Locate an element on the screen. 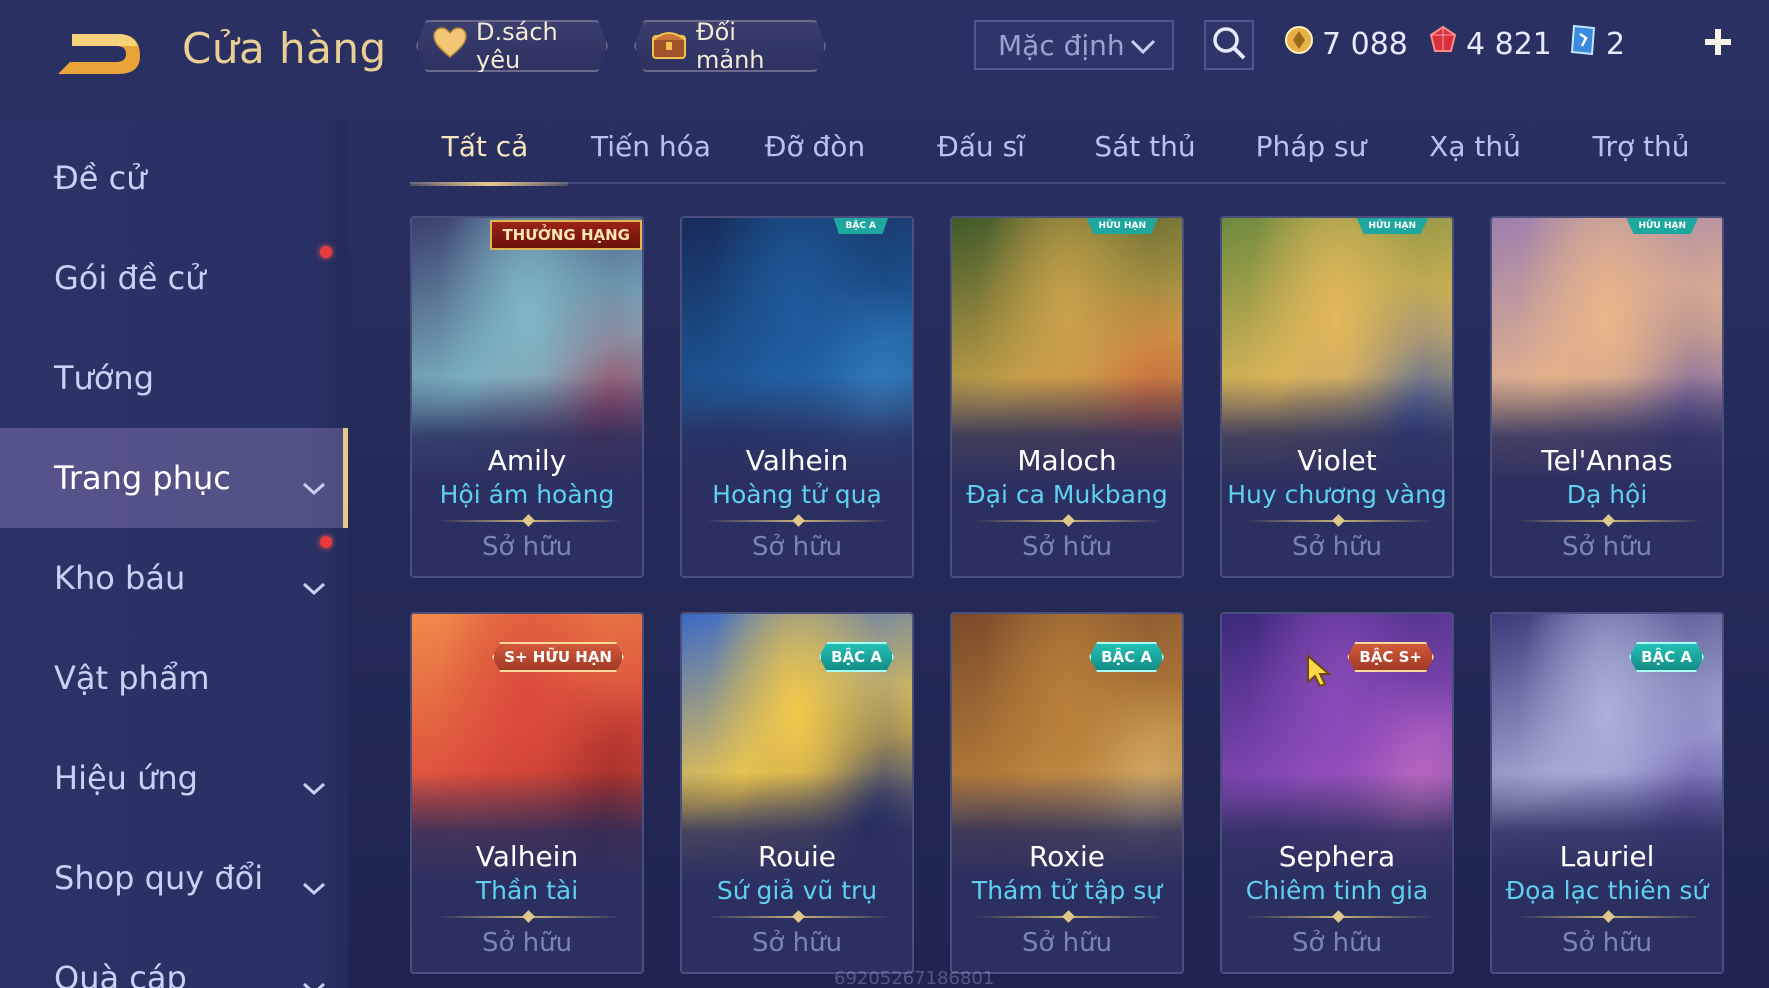 This screenshot has height=988, width=1769. plus-icon is located at coordinates (1718, 44).